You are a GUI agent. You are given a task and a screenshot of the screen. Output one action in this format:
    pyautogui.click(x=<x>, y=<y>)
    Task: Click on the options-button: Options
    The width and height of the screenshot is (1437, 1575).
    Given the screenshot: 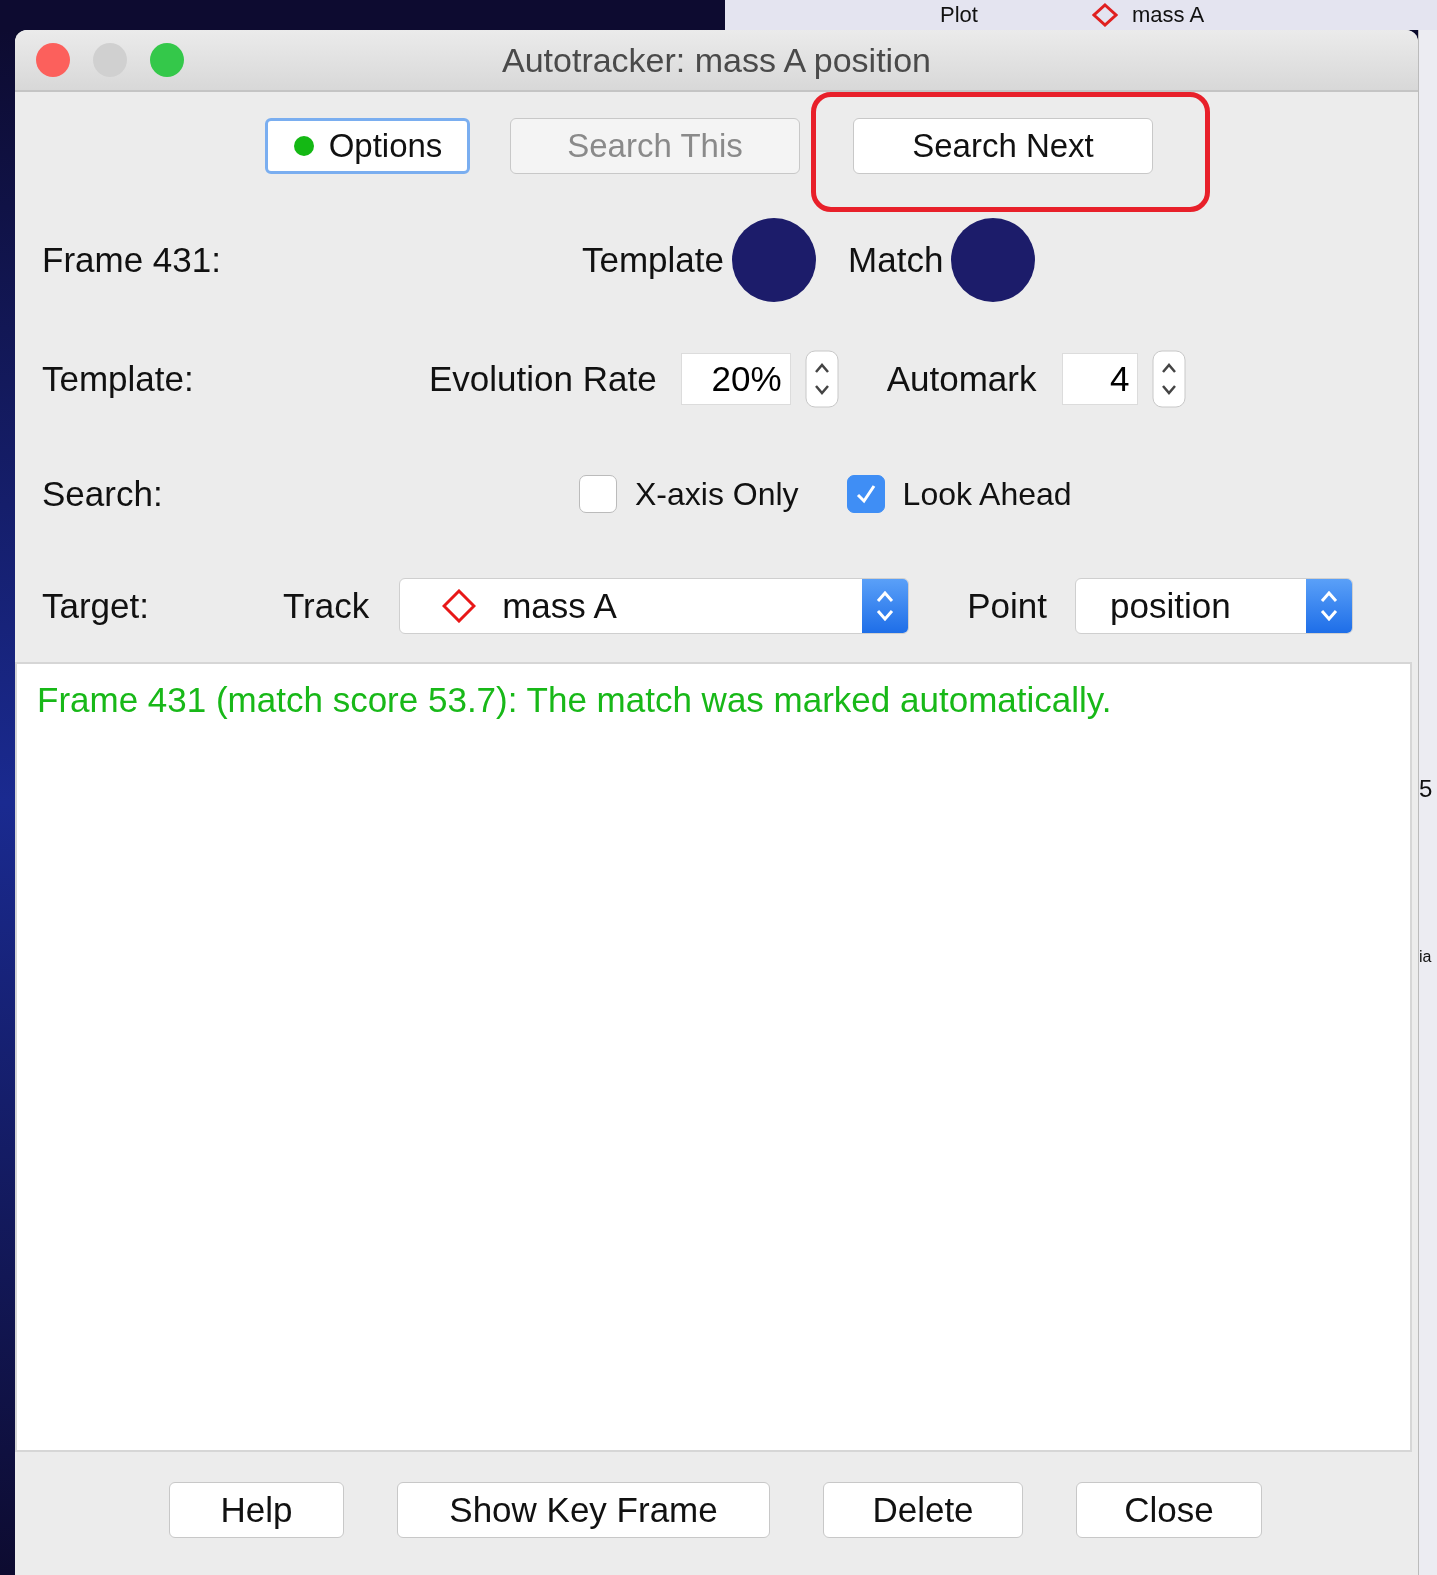 What is the action you would take?
    pyautogui.click(x=367, y=146)
    